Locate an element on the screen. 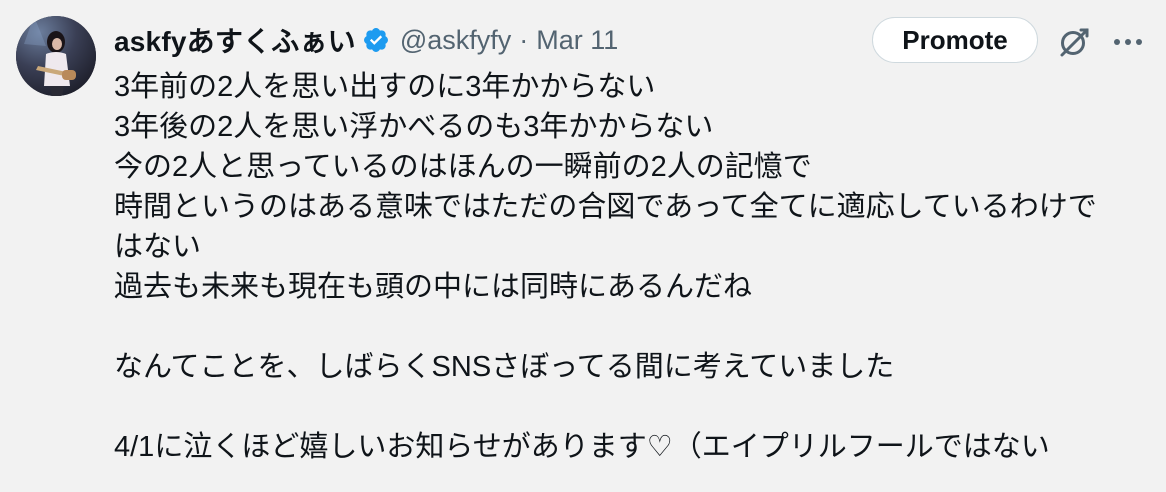  avatar is located at coordinates (56, 56).